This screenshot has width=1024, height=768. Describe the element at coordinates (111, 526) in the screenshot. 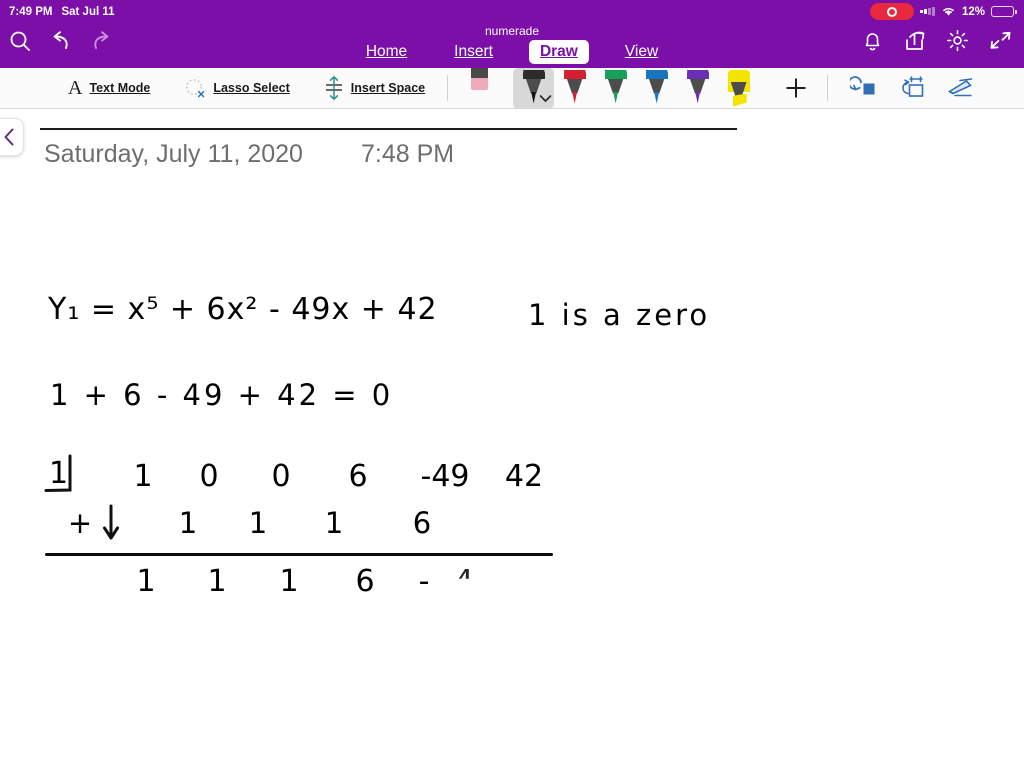

I see `arrow-down-icon` at that location.